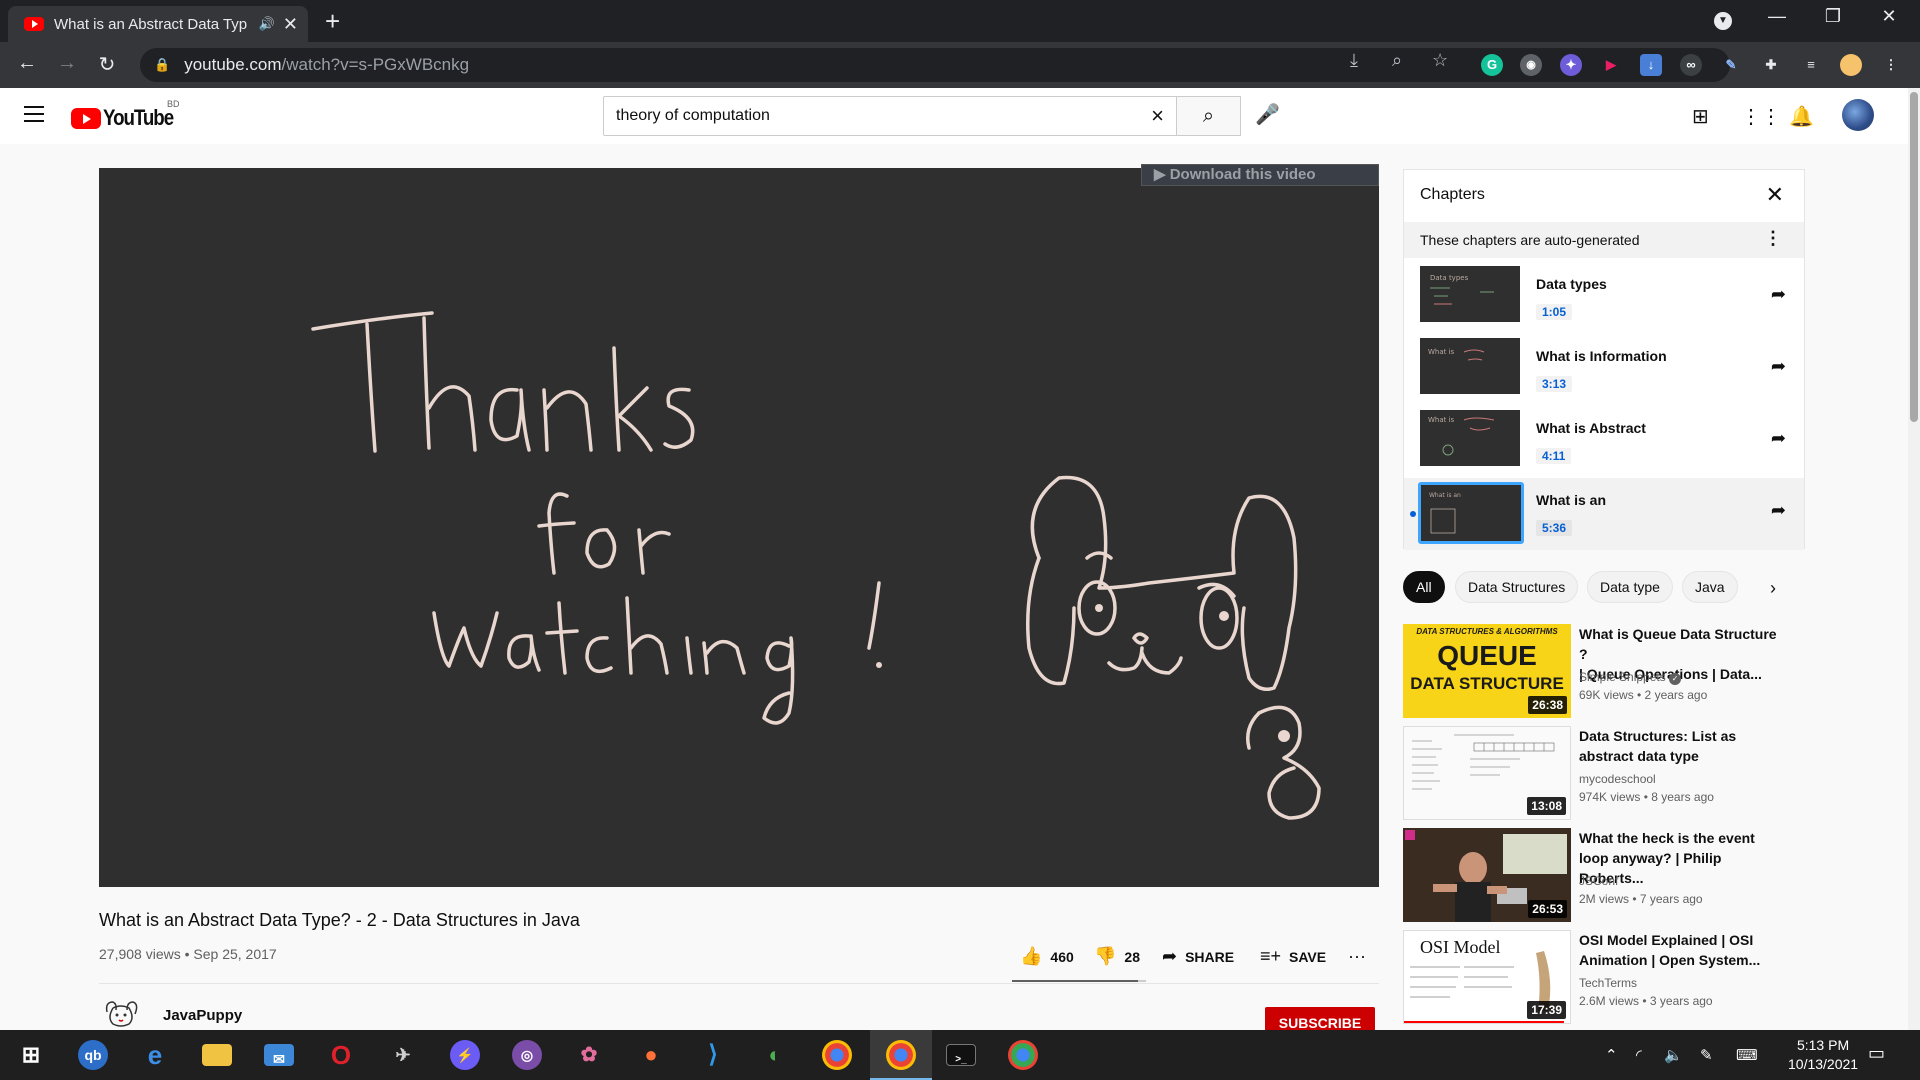 The height and width of the screenshot is (1080, 1920). I want to click on chapter-timestamp: 1:05, so click(1554, 312).